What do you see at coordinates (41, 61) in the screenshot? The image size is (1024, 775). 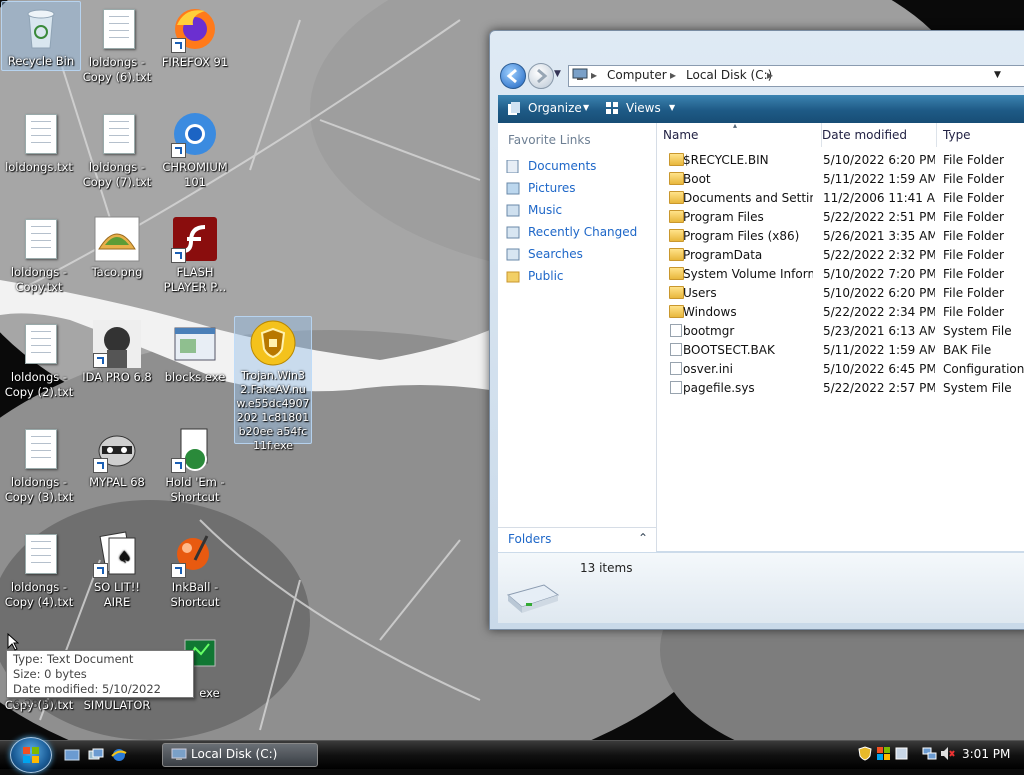 I see `icon-label: Recycle Bin` at bounding box center [41, 61].